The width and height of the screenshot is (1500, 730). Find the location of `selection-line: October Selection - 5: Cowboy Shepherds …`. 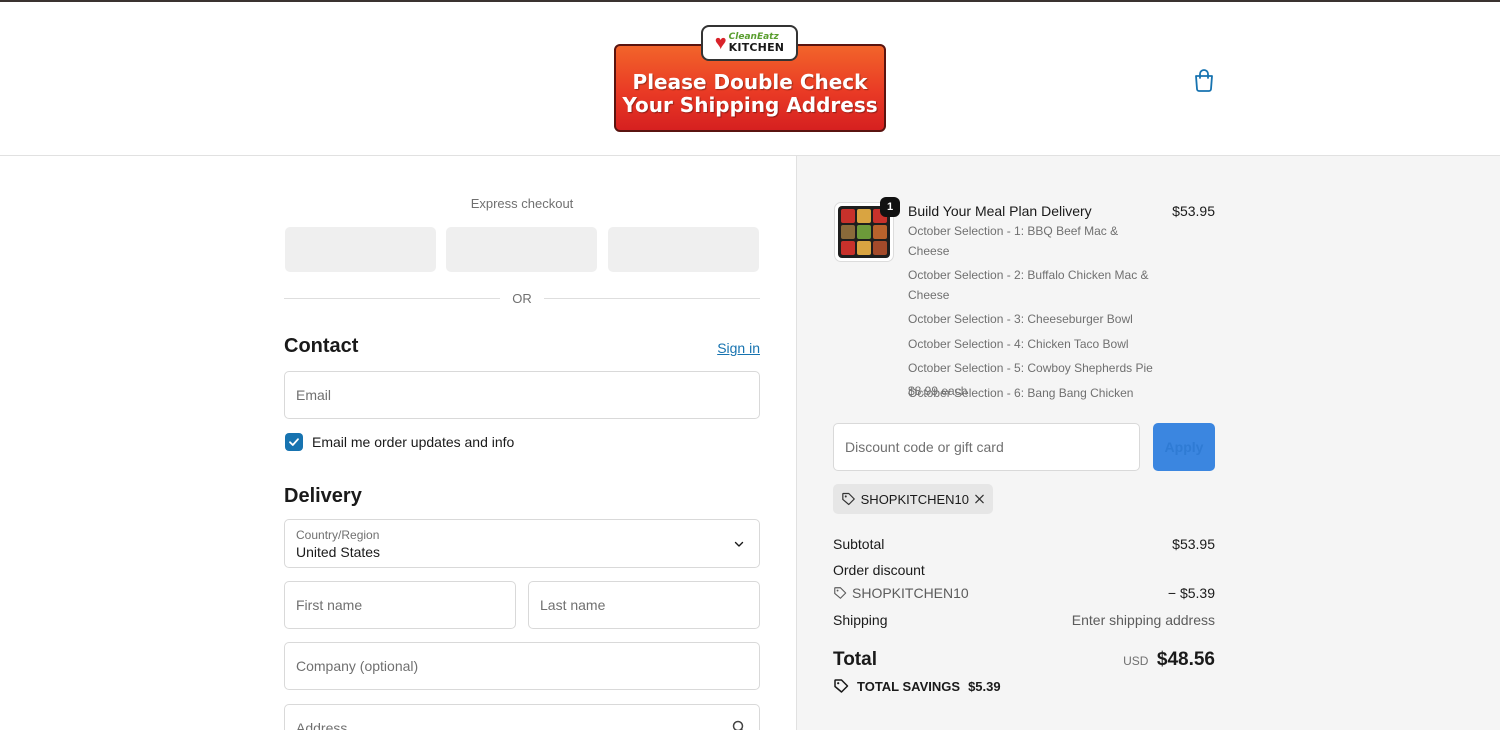

selection-line: October Selection - 5: Cowboy Shepherds … is located at coordinates (1030, 368).